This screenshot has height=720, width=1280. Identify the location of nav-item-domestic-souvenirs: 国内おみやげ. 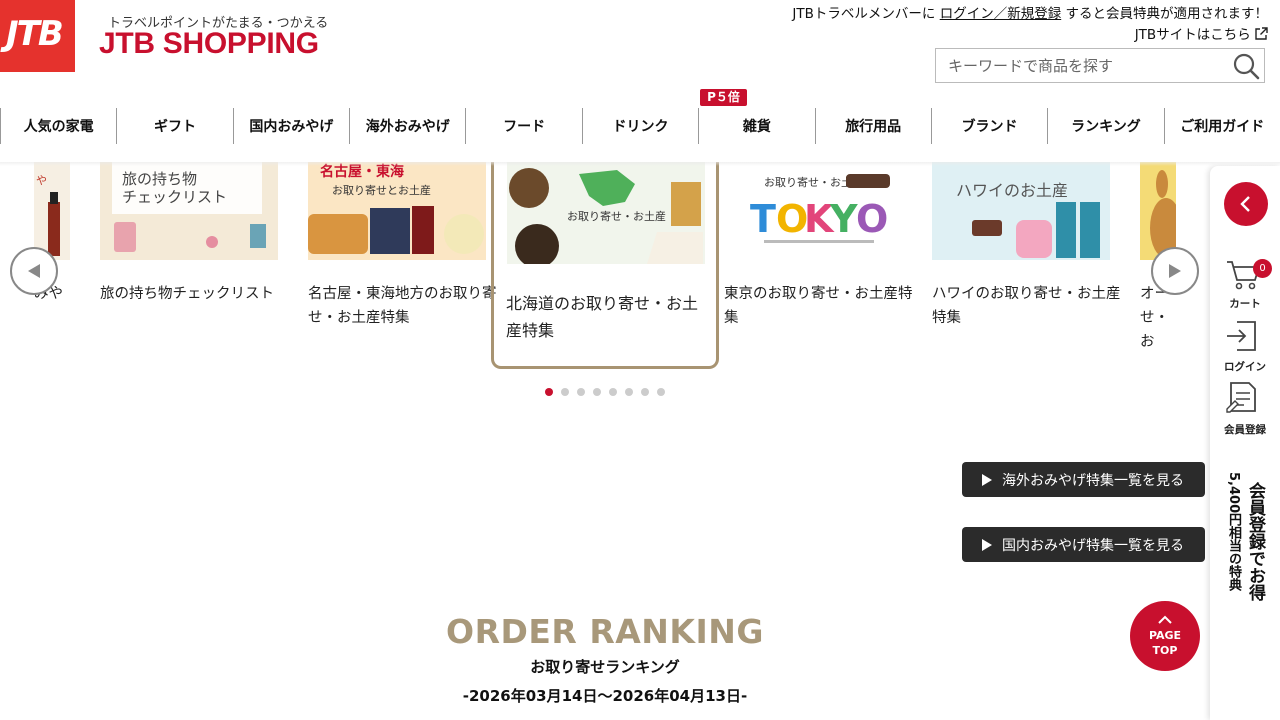
(290, 126).